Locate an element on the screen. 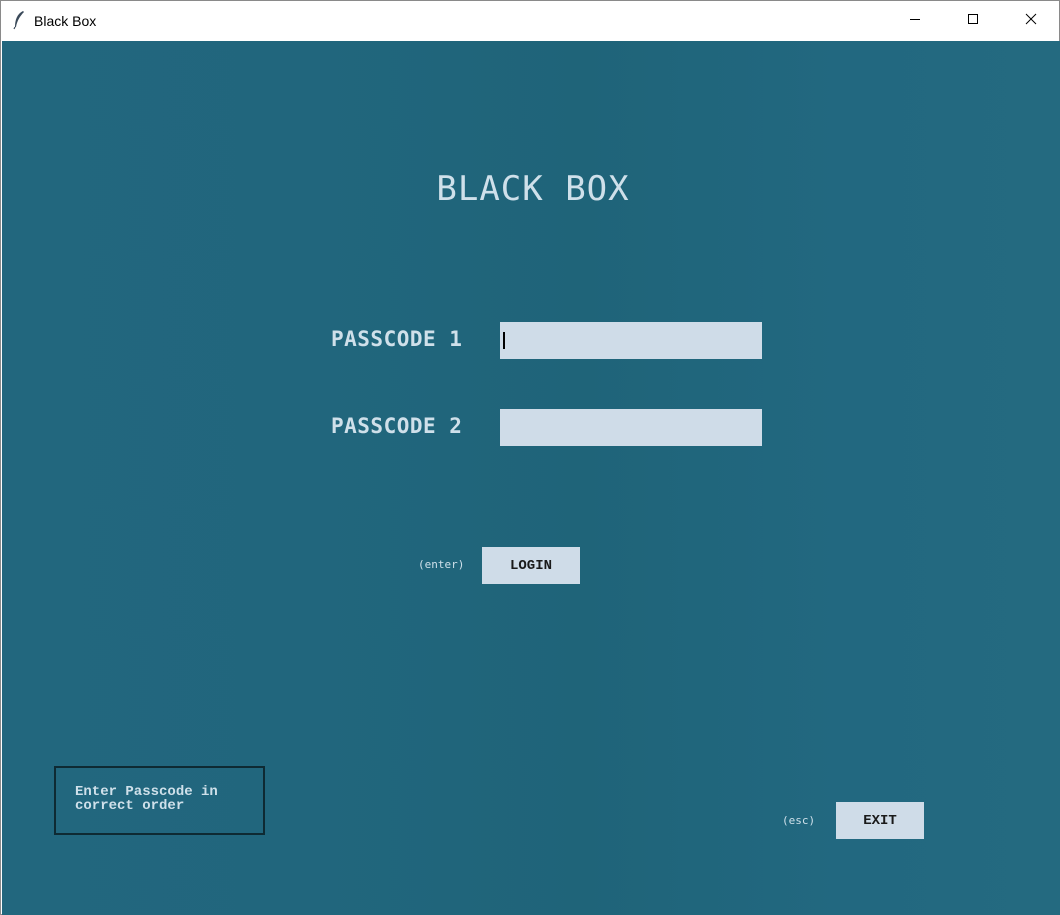 The image size is (1060, 915). close-button is located at coordinates (1031, 20).